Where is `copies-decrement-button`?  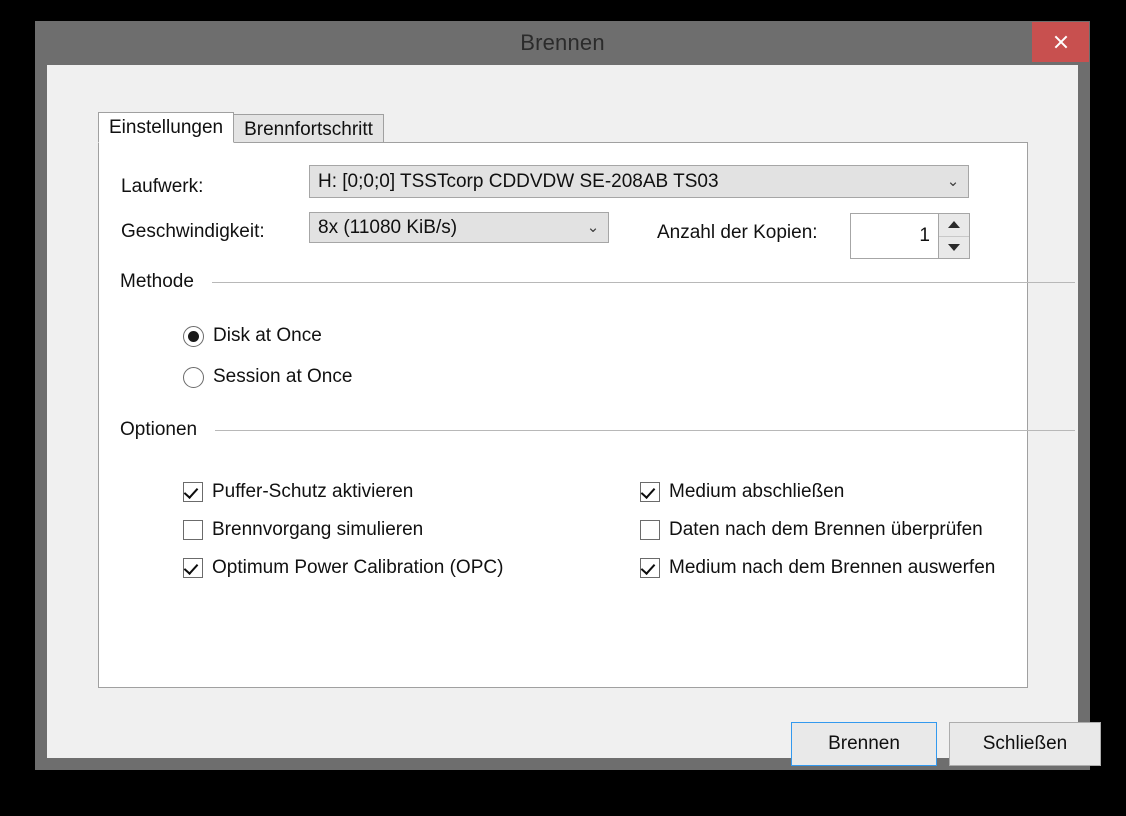 copies-decrement-button is located at coordinates (954, 246).